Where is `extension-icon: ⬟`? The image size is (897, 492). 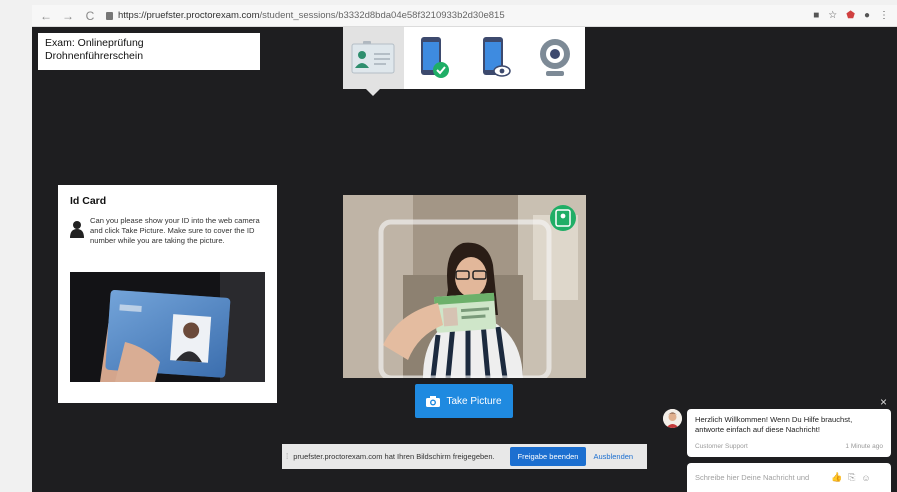
extension-icon: ⬟ is located at coordinates (850, 15).